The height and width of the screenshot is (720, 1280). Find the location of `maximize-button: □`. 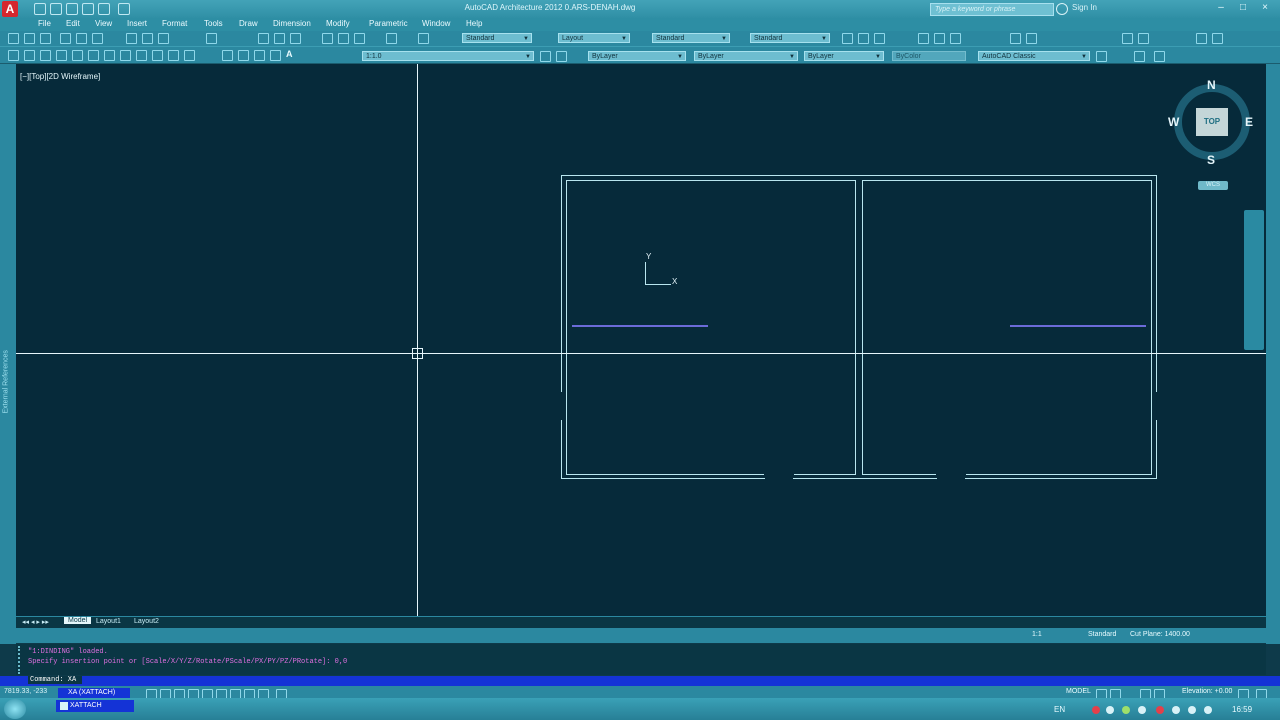

maximize-button: □ is located at coordinates (1243, 8).